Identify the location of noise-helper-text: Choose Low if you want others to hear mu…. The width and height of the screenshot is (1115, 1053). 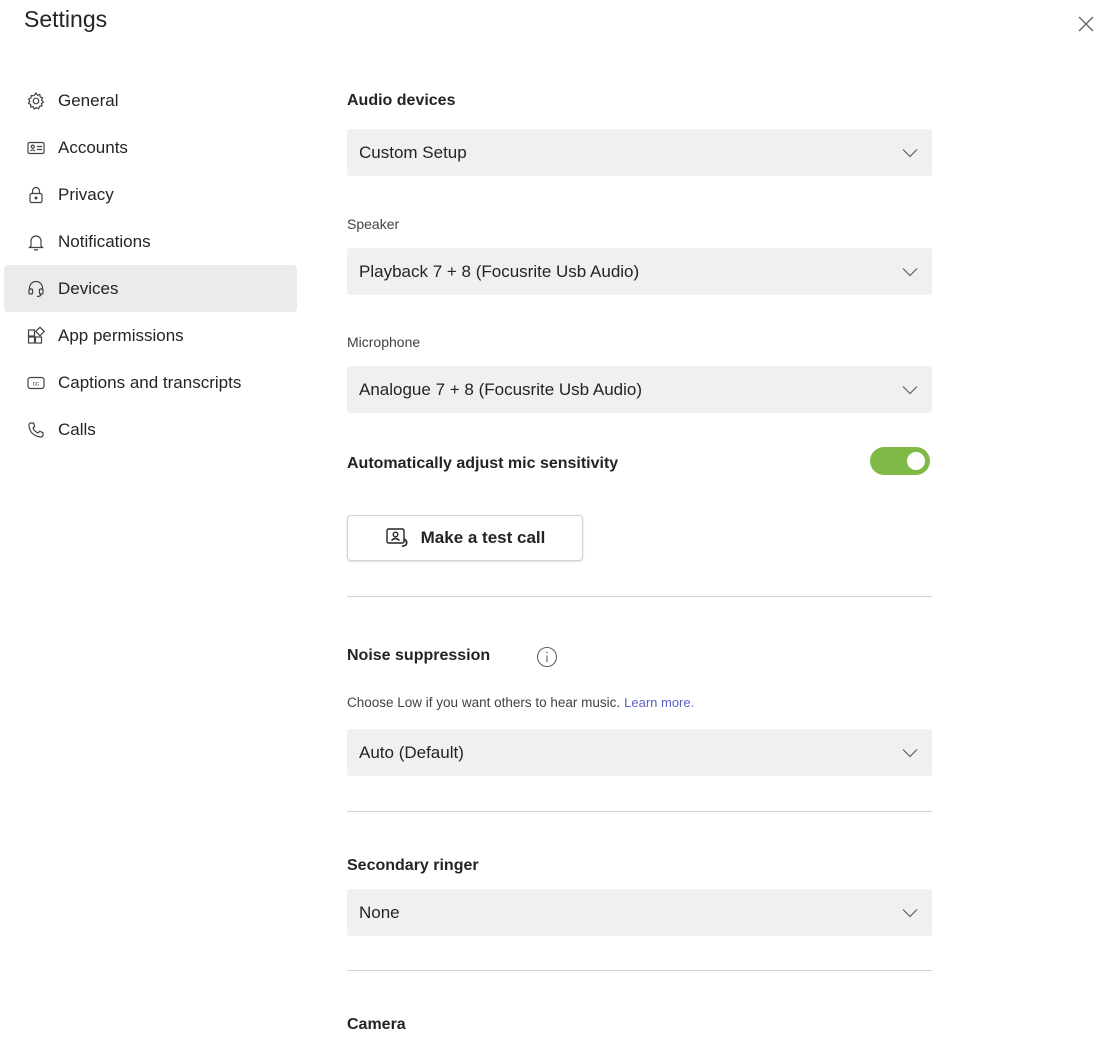
(520, 702).